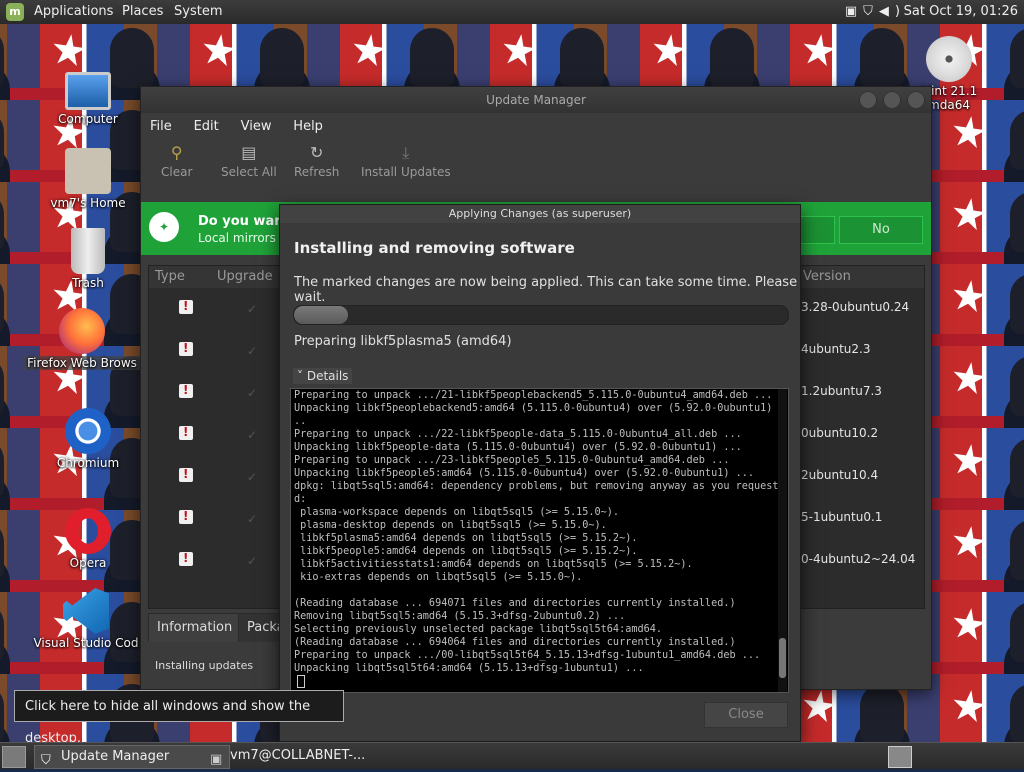 This screenshot has height=772, width=1024. What do you see at coordinates (892, 11) in the screenshot?
I see `volume-icon: ◀)` at bounding box center [892, 11].